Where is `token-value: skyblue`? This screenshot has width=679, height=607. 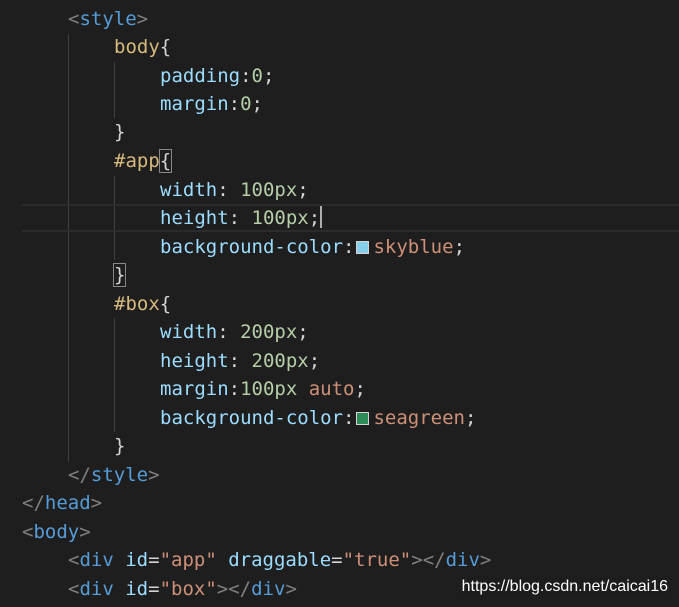
token-value: skyblue is located at coordinates (413, 247).